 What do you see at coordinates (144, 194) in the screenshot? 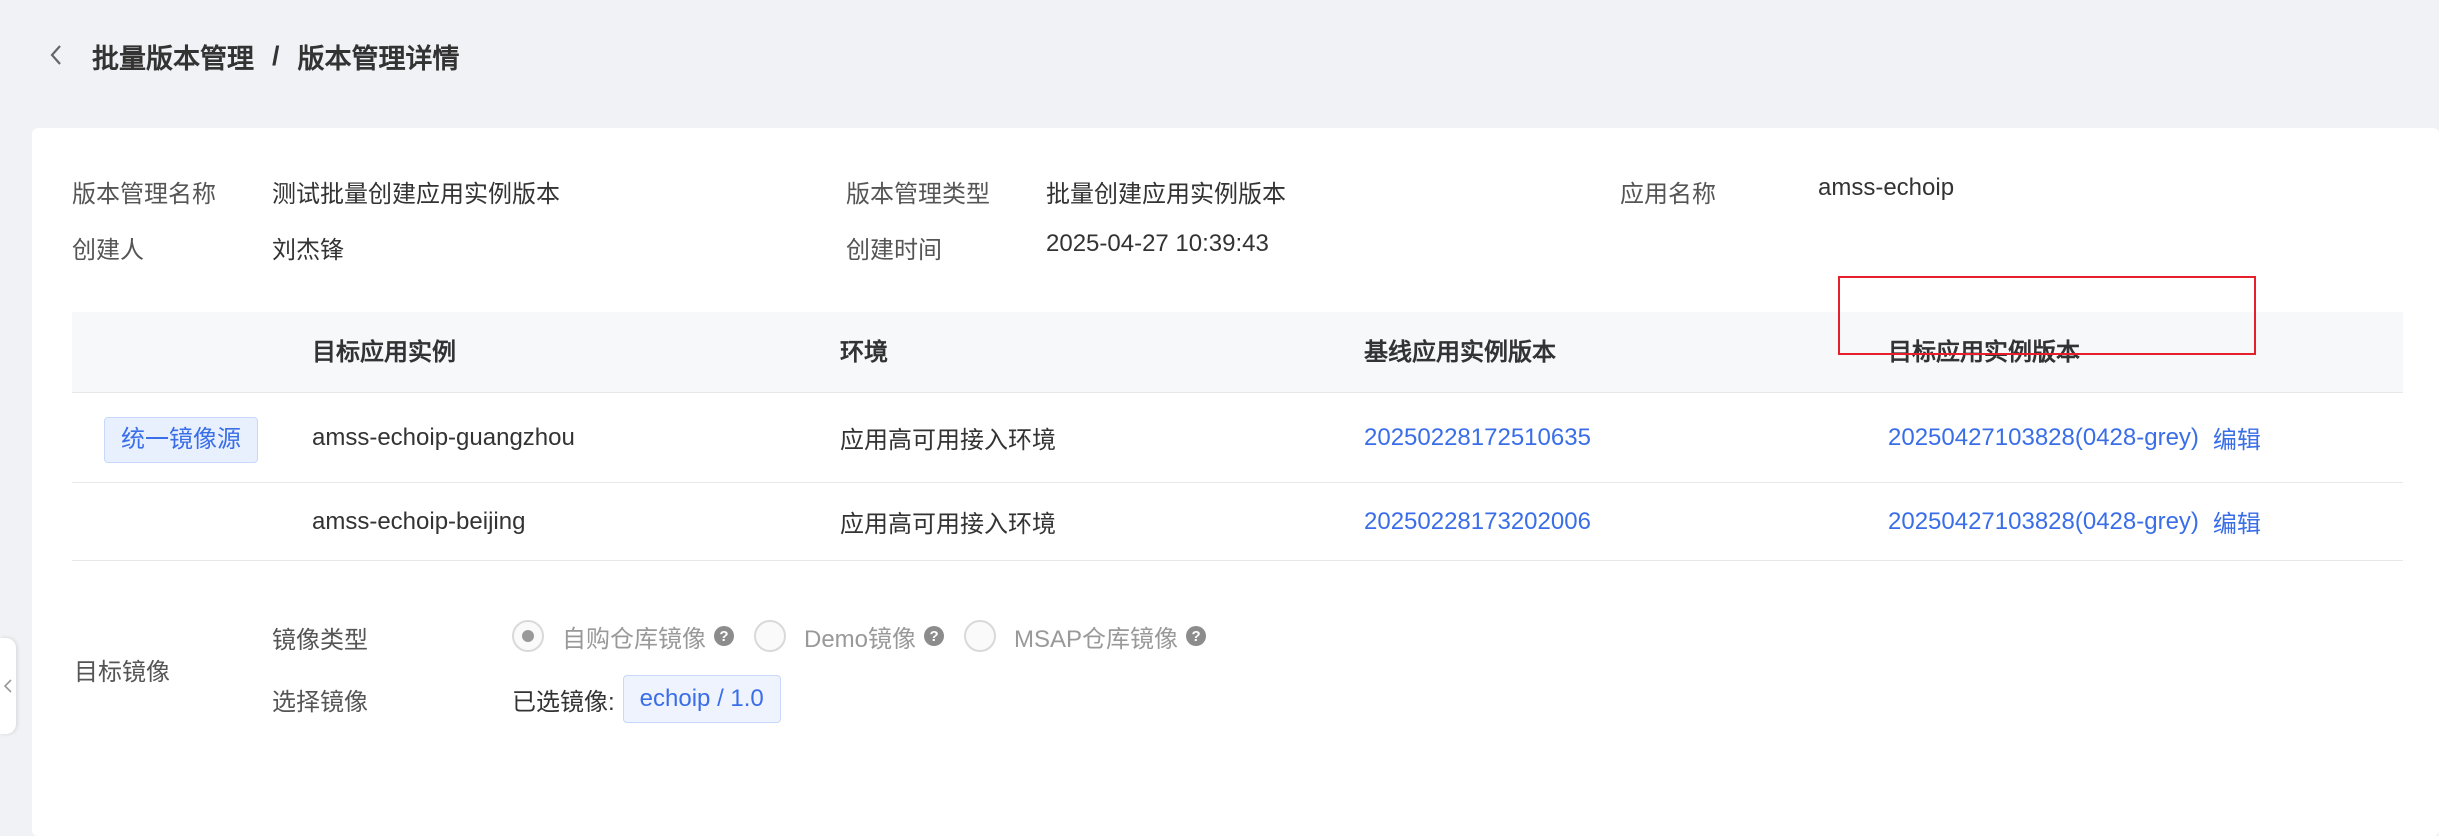
I see `version-name-label: 版本管理名称` at bounding box center [144, 194].